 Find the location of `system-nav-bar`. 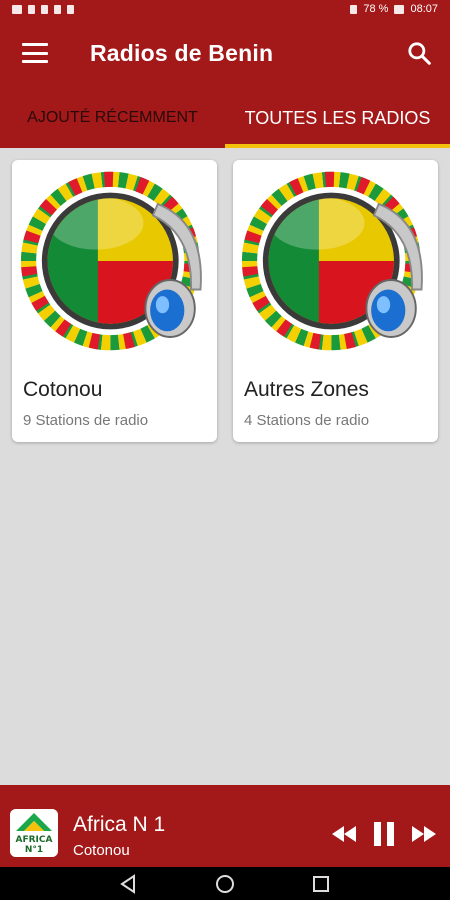

system-nav-bar is located at coordinates (225, 883).